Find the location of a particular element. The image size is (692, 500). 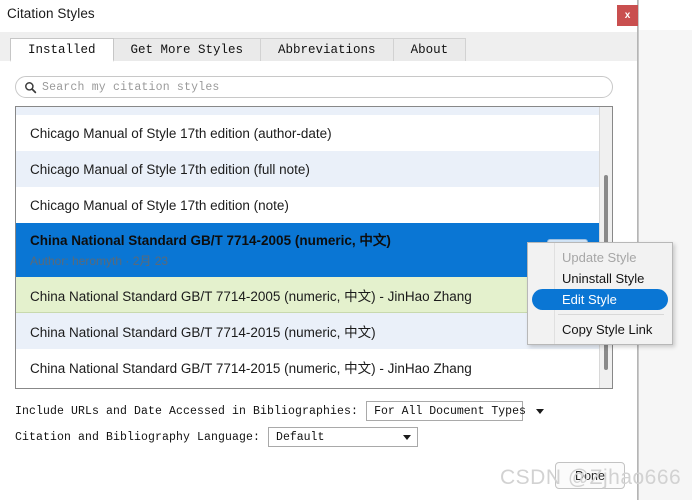

host-page-top-strip is located at coordinates (665, 15).